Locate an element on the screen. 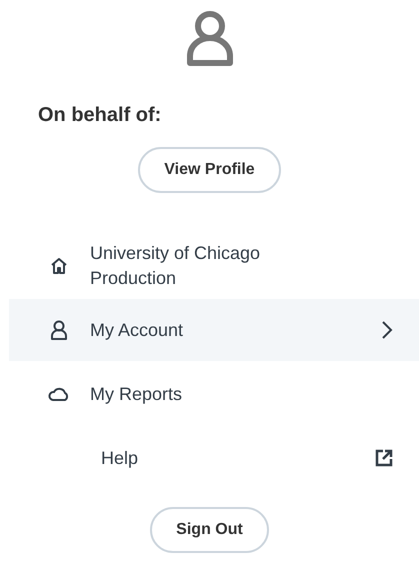 The height and width of the screenshot is (574, 419). on-behalf-of-label: On behalf of: is located at coordinates (100, 115).